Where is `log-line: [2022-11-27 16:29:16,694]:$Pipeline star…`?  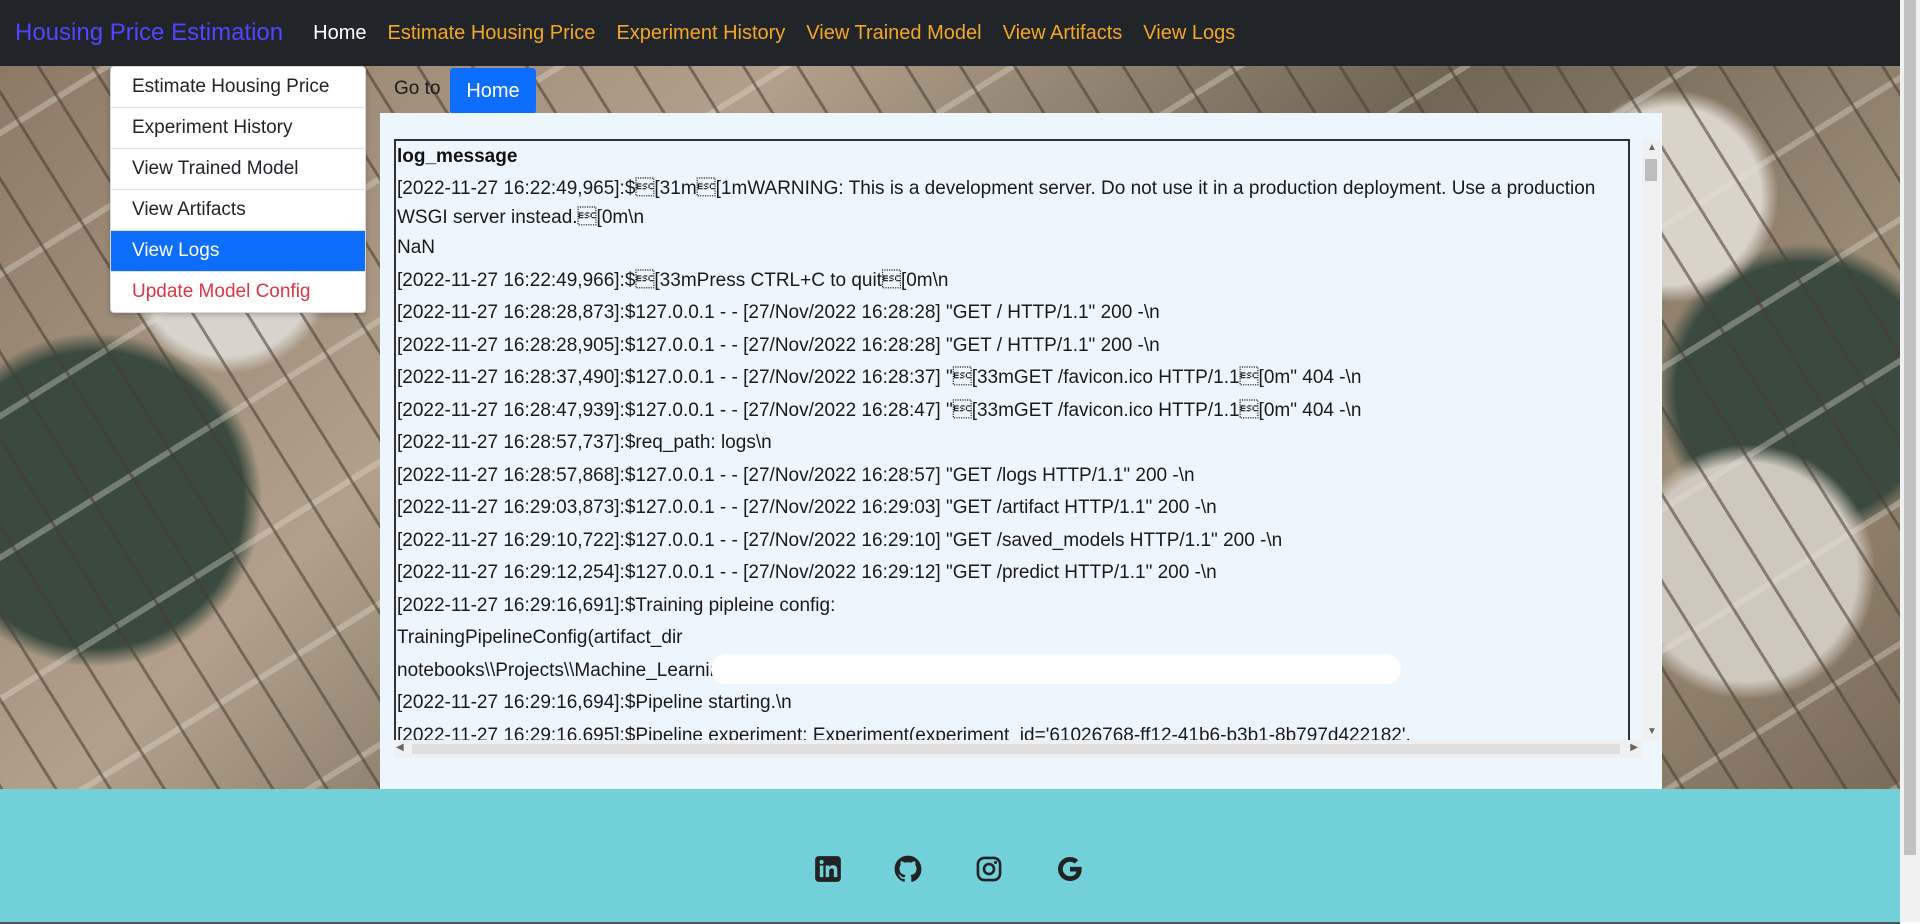
log-line: [2022-11-27 16:29:16,694]:$Pipeline star… is located at coordinates (594, 702).